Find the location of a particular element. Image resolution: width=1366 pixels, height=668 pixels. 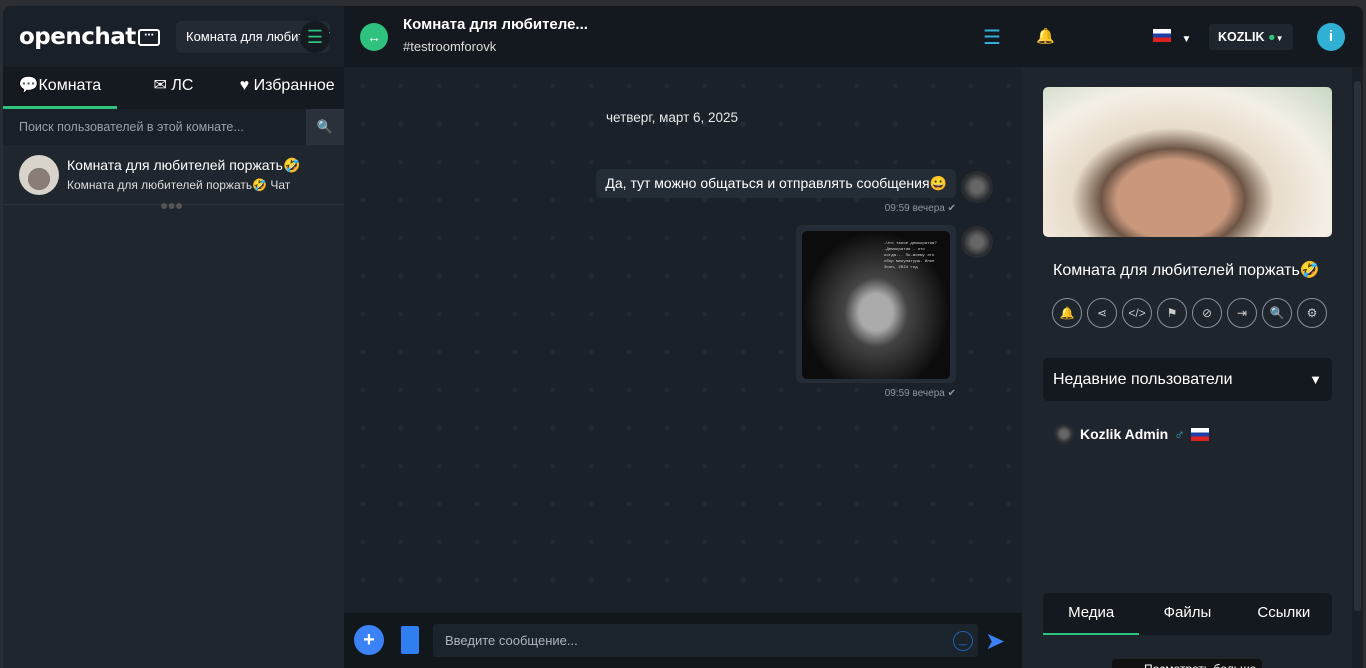

tab-favorites: ♥ Избранное is located at coordinates (287, 88).